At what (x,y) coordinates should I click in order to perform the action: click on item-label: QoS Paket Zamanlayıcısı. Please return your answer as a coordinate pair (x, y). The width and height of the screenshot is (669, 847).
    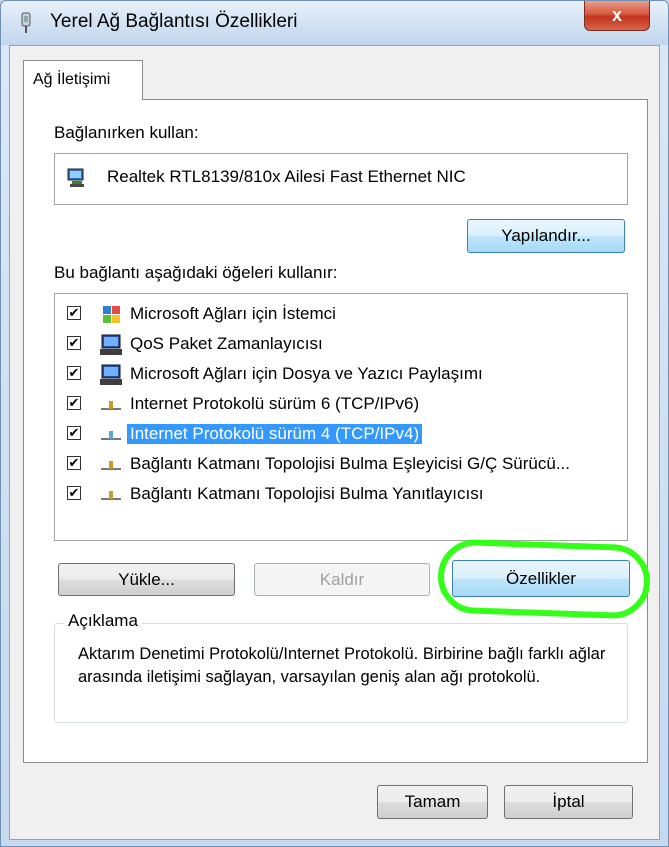
    Looking at the image, I should click on (226, 343).